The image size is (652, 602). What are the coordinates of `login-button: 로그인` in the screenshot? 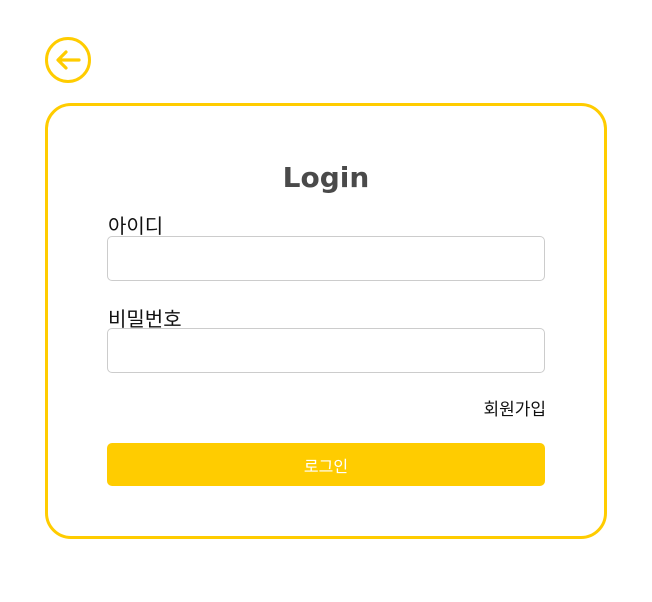 It's located at (326, 464).